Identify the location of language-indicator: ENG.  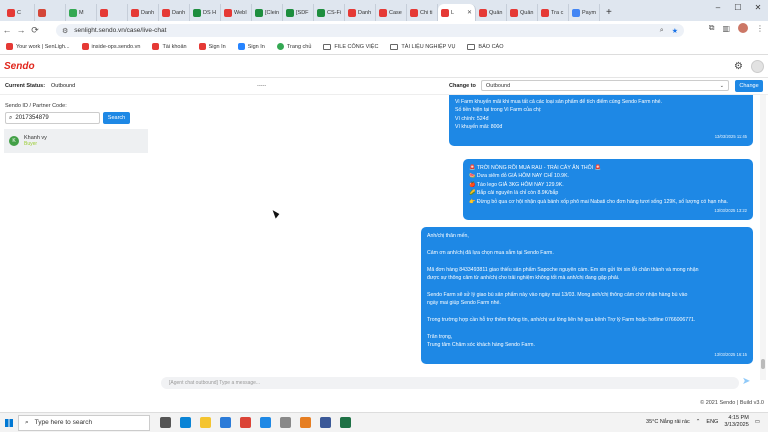
(712, 422).